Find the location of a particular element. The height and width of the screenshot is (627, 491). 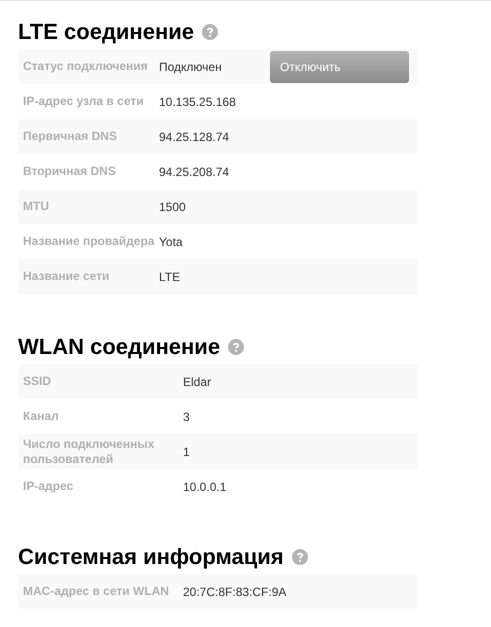

field-value: 20:7C:8F:83:CF:9A is located at coordinates (234, 591).